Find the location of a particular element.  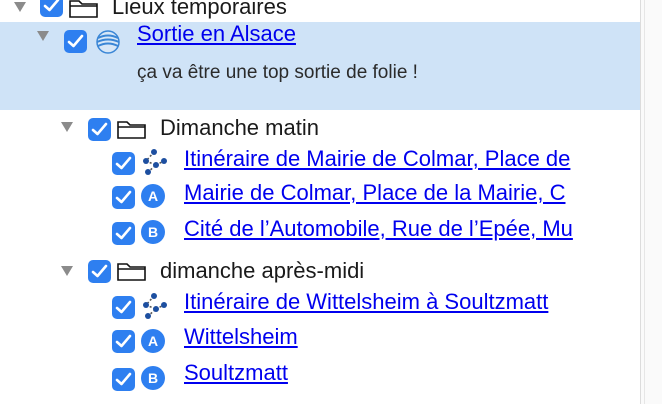

tree-link-marker-b: Soultzmatt is located at coordinates (236, 373).